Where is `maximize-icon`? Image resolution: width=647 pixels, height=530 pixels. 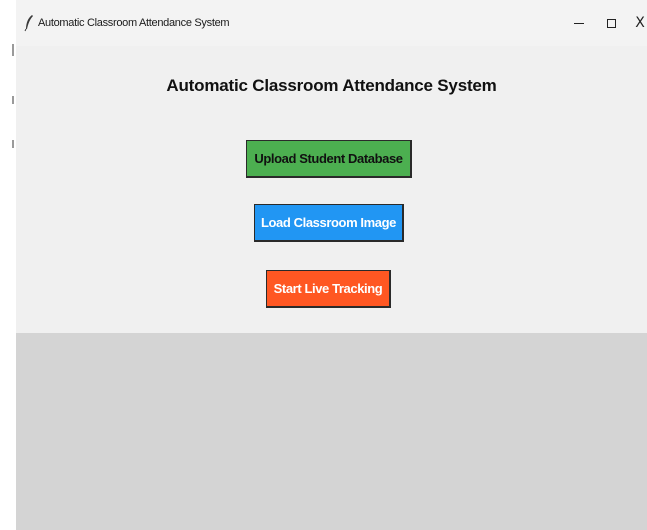 maximize-icon is located at coordinates (611, 23).